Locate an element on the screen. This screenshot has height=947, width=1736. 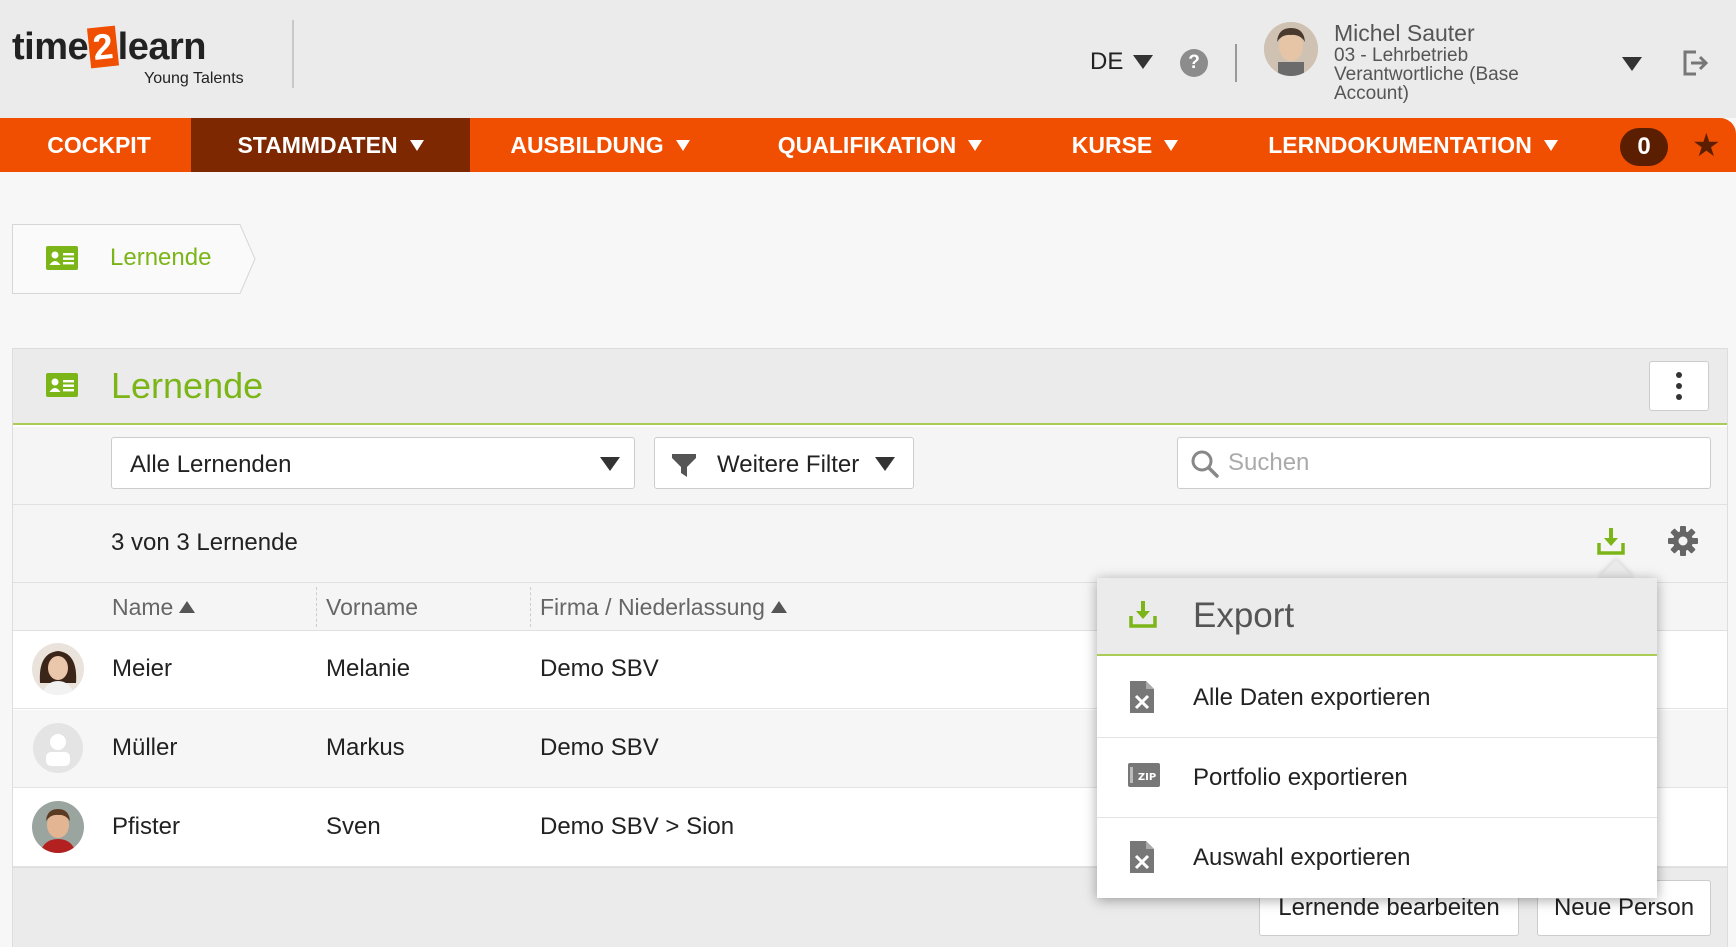
result-toolbar: 3 von 3 Lernende is located at coordinates (870, 544).